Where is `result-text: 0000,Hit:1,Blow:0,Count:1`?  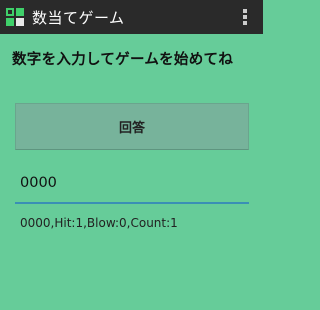
result-text: 0000,Hit:1,Blow:0,Count:1 is located at coordinates (99, 223).